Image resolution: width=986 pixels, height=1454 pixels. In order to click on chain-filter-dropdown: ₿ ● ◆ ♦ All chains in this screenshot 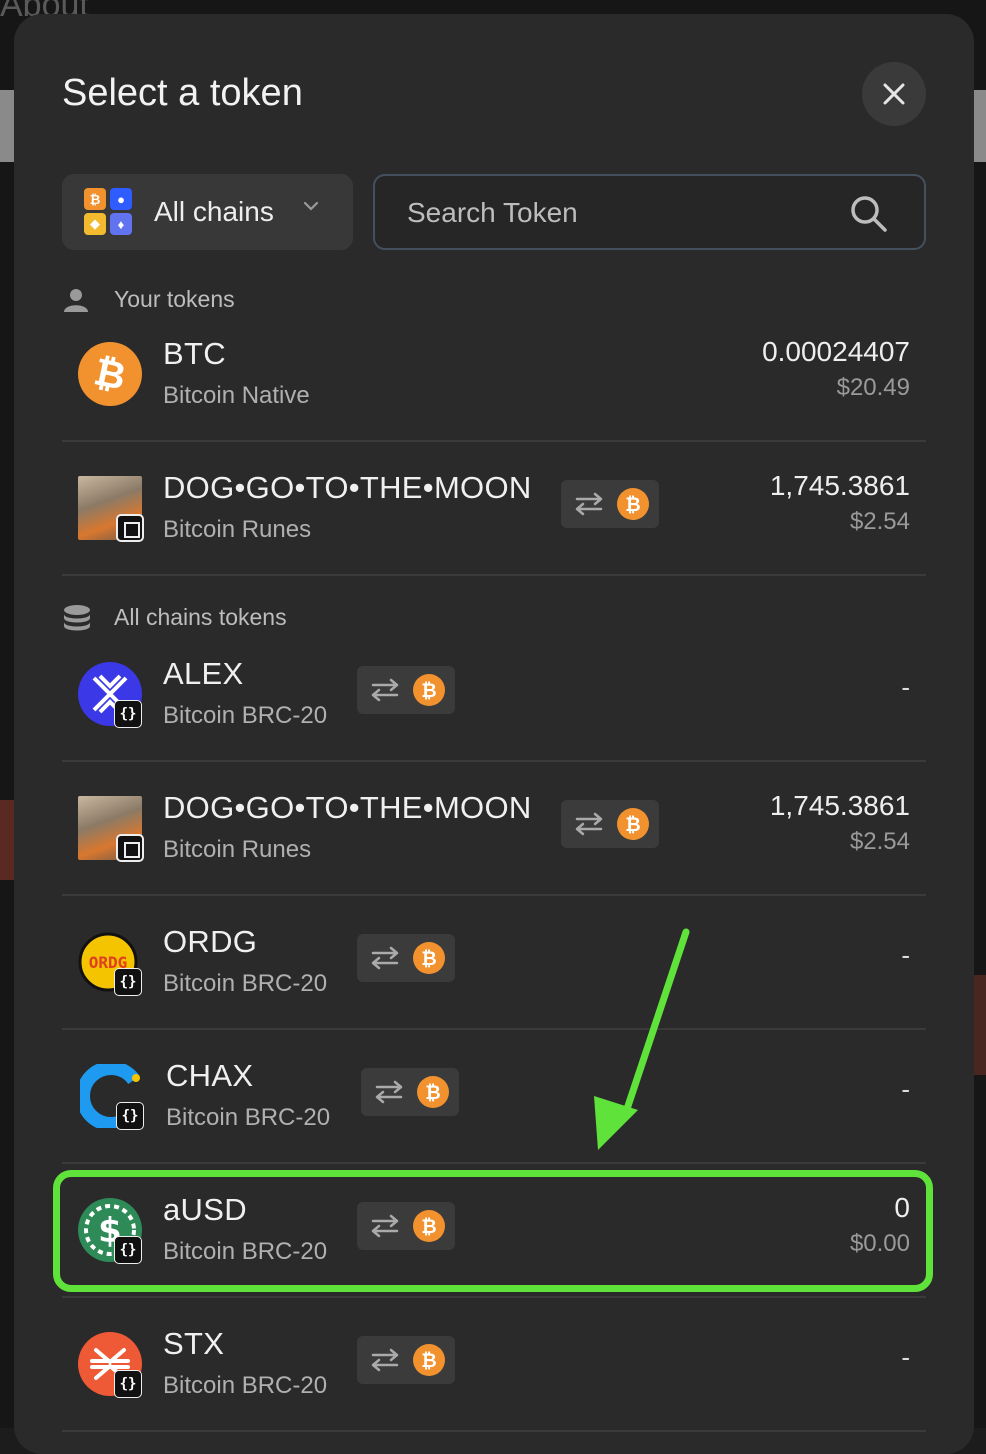, I will do `click(207, 212)`.